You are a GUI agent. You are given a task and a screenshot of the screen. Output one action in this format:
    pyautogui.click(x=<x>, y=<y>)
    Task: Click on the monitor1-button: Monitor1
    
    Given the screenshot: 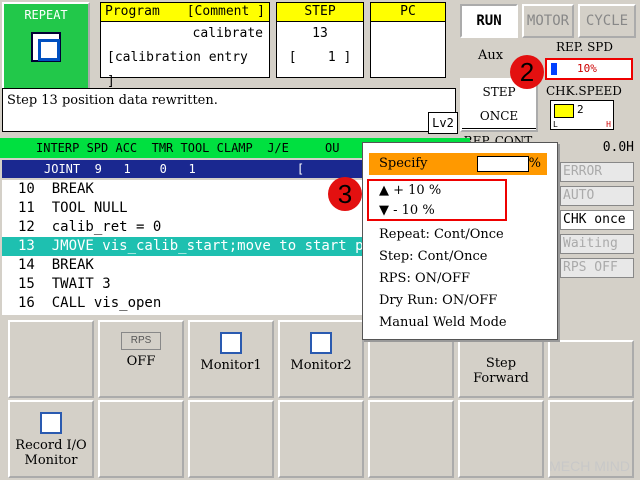 What is the action you would take?
    pyautogui.click(x=231, y=359)
    